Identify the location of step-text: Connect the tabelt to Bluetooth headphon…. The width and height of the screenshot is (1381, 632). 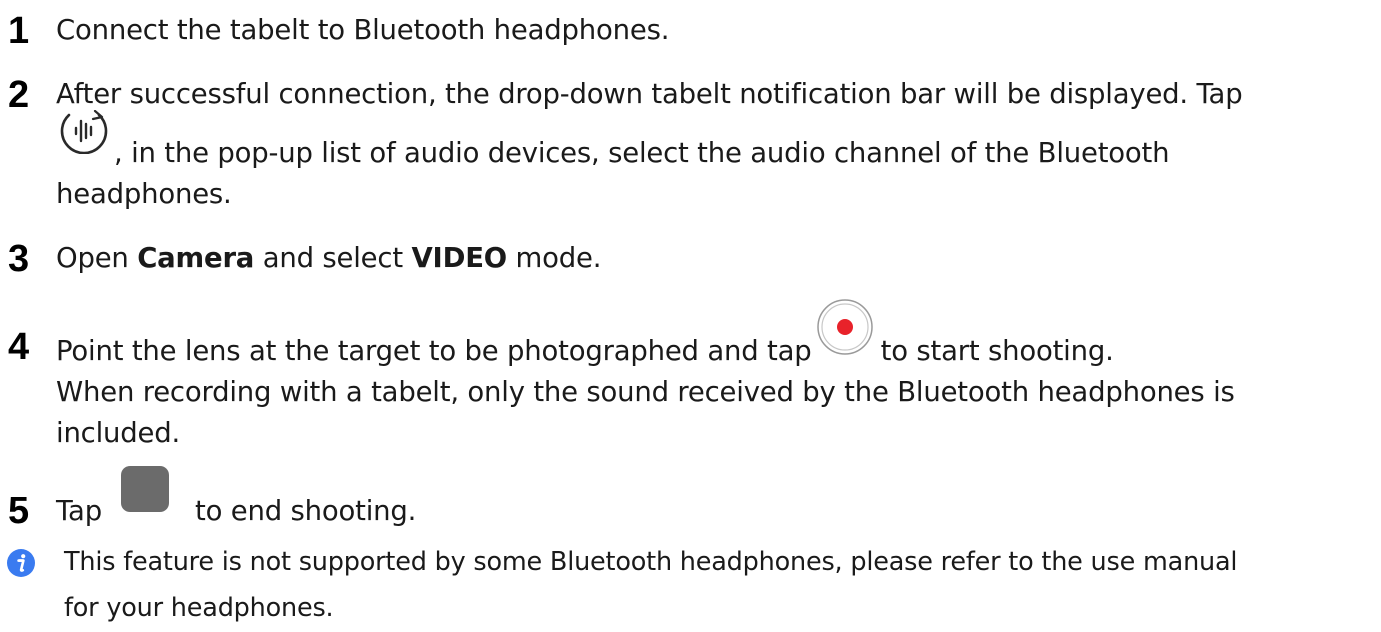
(363, 30).